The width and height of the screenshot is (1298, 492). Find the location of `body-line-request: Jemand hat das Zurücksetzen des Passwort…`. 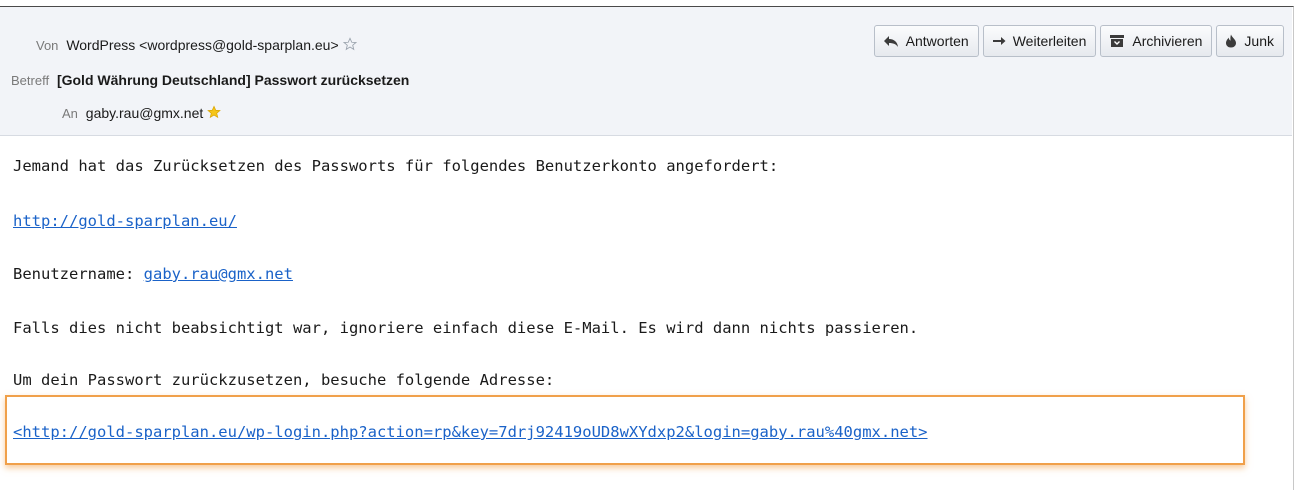

body-line-request: Jemand hat das Zurücksetzen des Passwort… is located at coordinates (396, 166).